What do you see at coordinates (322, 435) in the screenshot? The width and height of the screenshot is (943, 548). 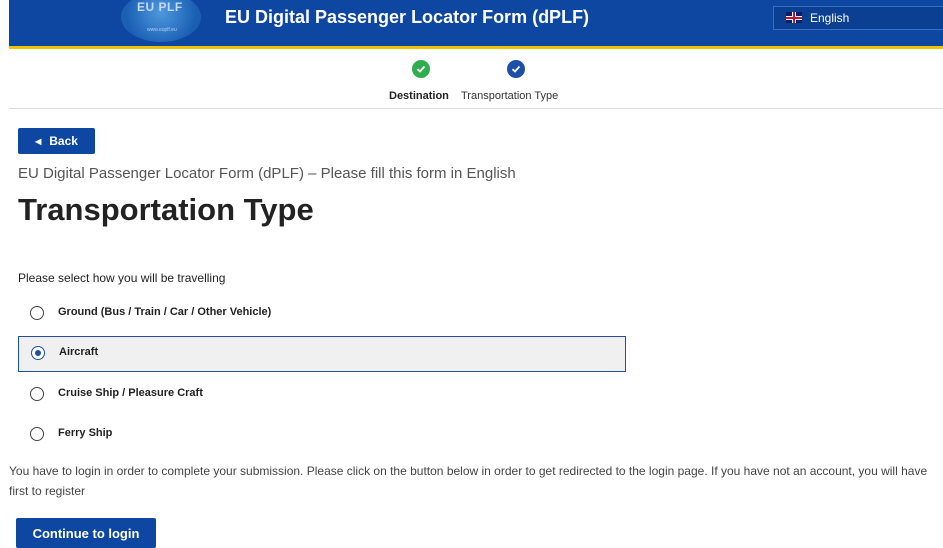 I see `option-ferry-ship: Ferry Ship` at bounding box center [322, 435].